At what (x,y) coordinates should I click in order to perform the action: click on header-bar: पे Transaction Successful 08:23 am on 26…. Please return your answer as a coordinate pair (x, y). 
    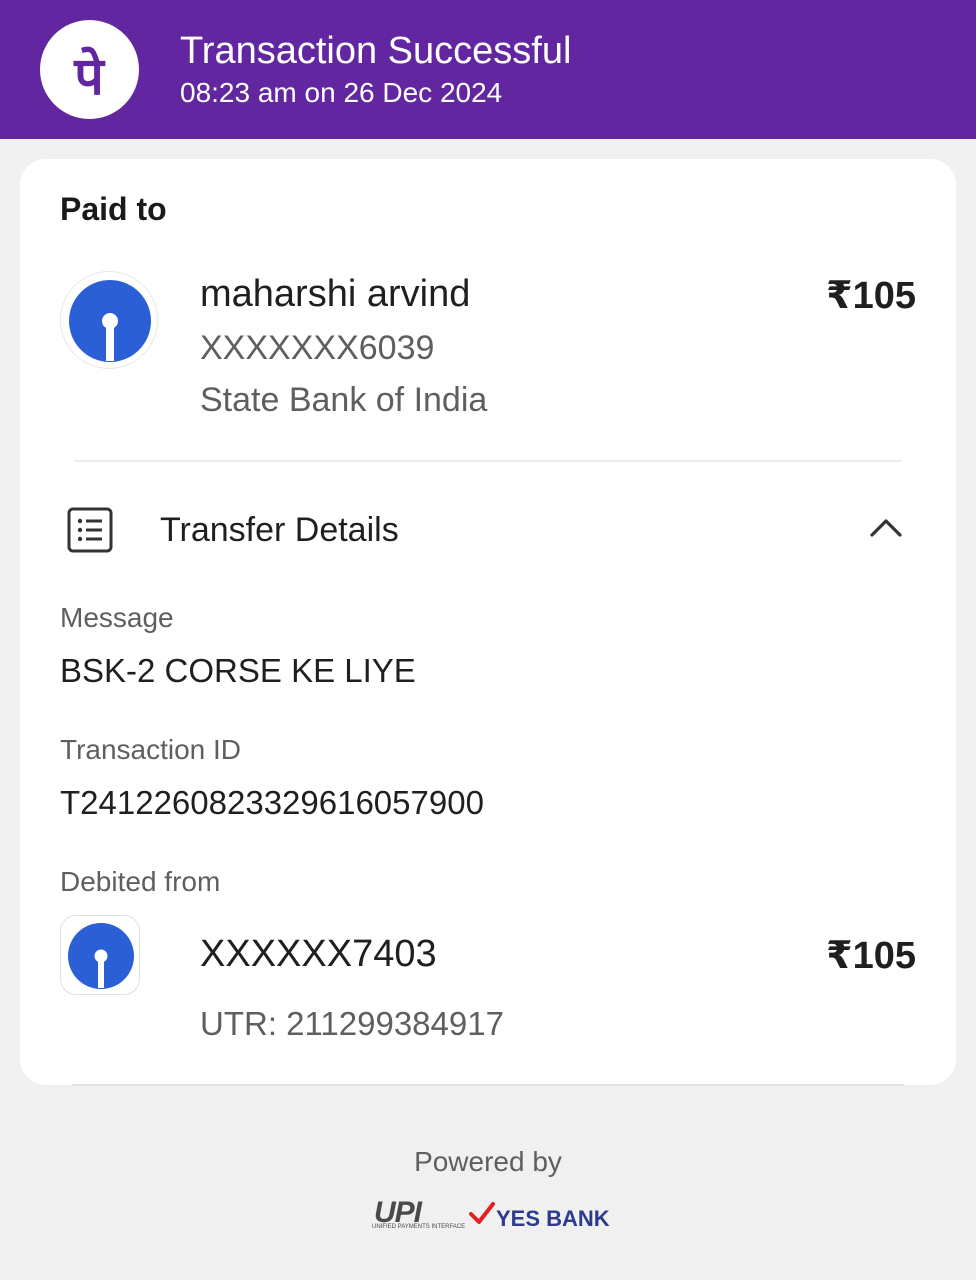
    Looking at the image, I should click on (488, 69).